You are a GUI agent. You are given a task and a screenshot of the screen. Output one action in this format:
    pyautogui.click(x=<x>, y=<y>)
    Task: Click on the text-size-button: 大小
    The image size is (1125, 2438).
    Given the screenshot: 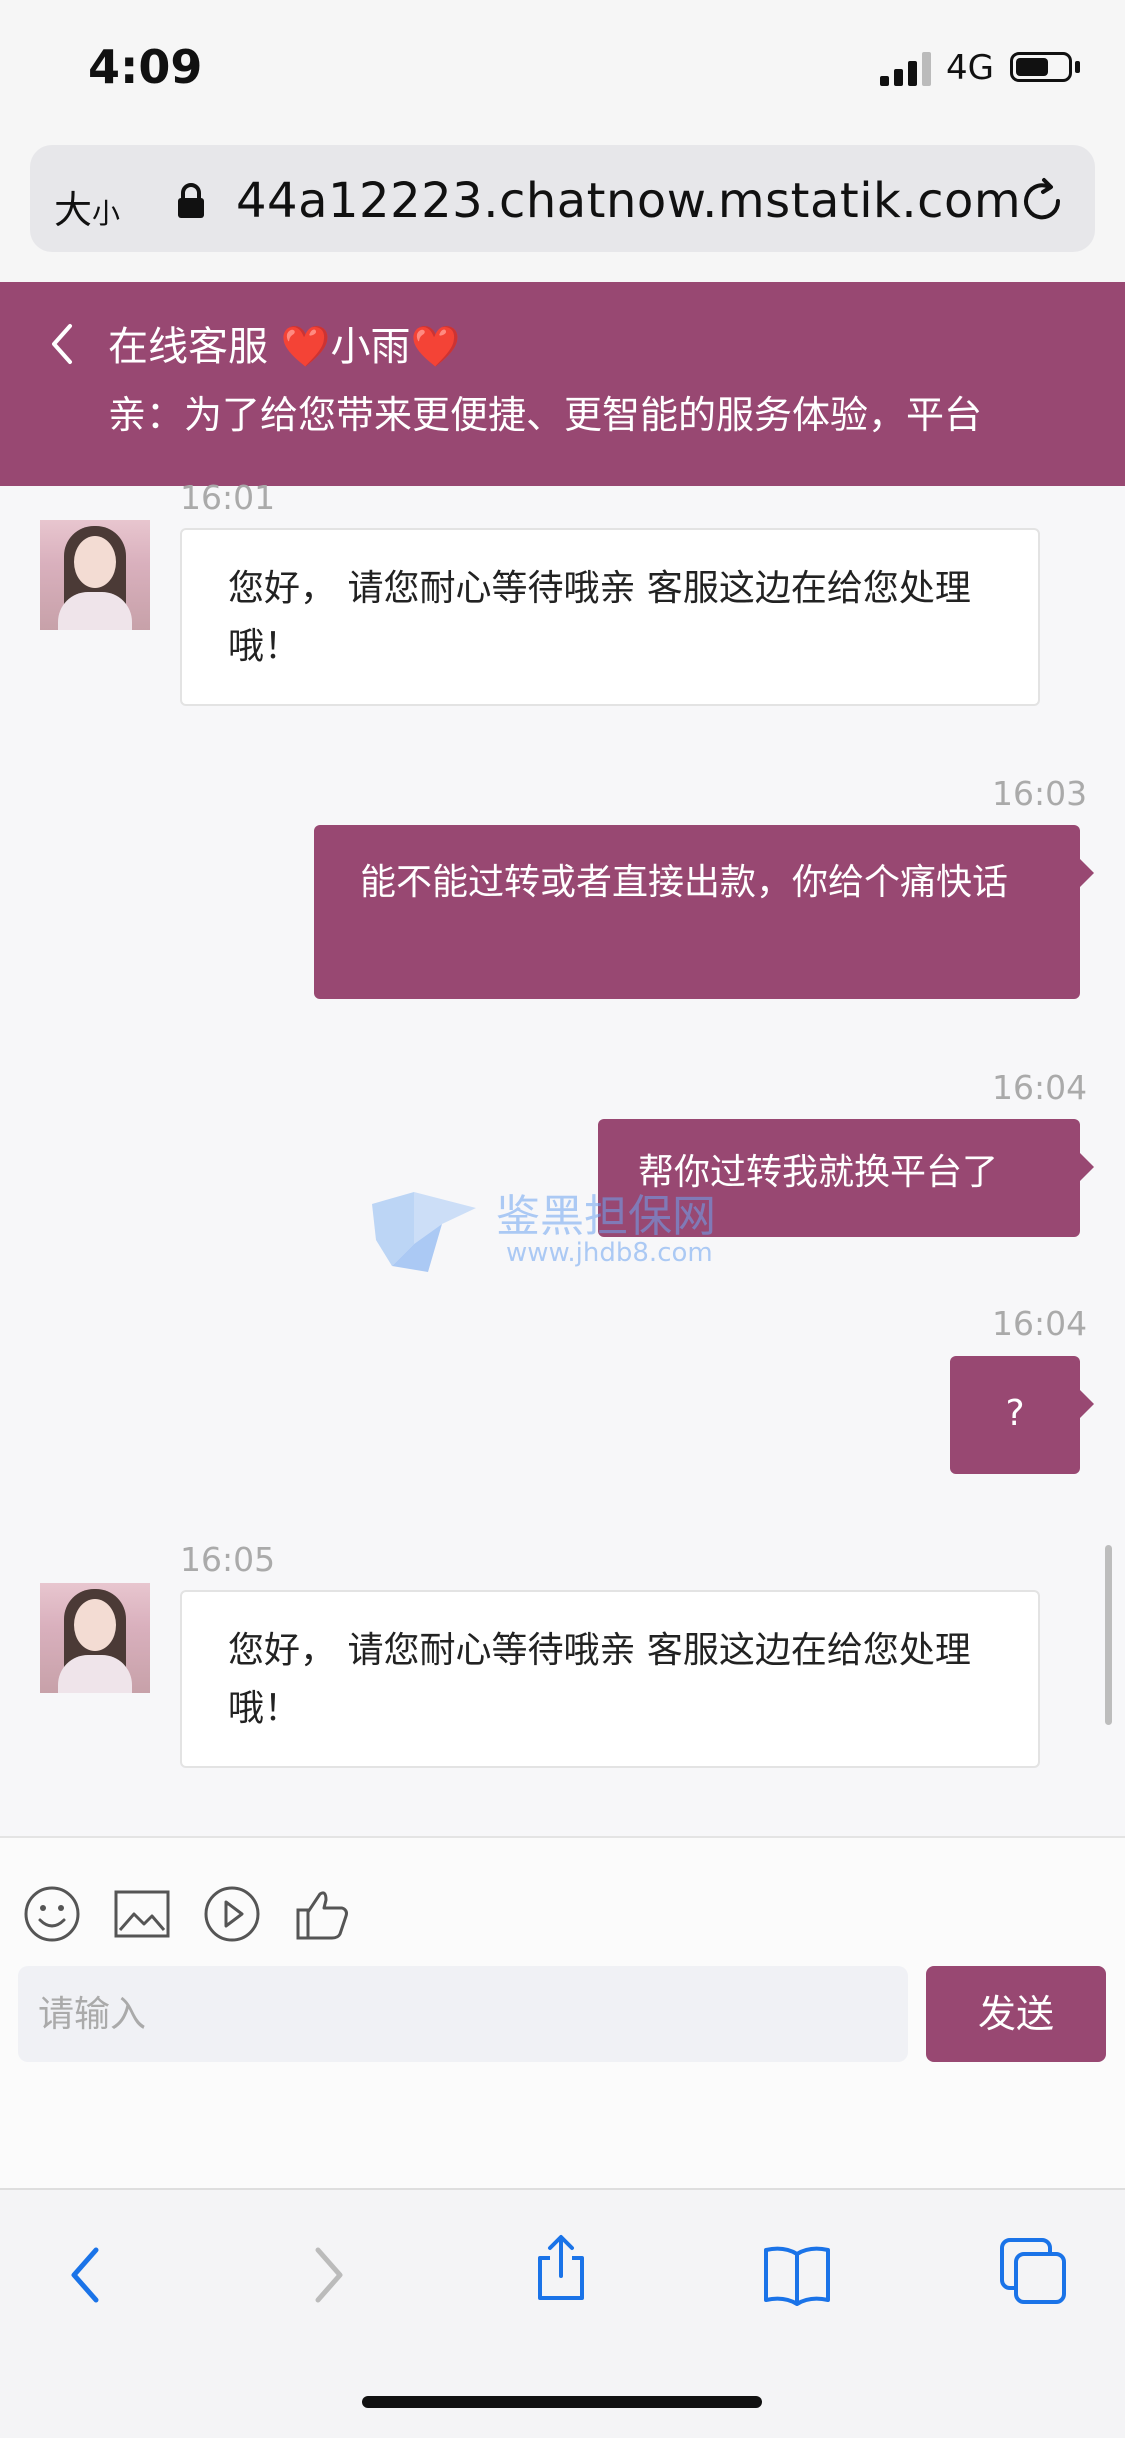 What is the action you would take?
    pyautogui.click(x=87, y=206)
    